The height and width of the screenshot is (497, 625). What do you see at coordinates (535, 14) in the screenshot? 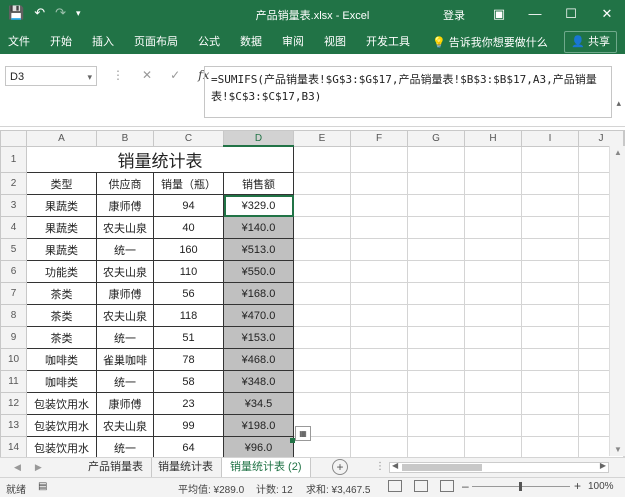
I see `minimize-icon: —` at bounding box center [535, 14].